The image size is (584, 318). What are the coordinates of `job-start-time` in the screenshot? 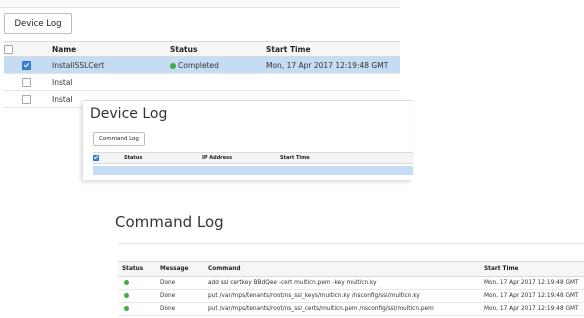 It's located at (331, 82).